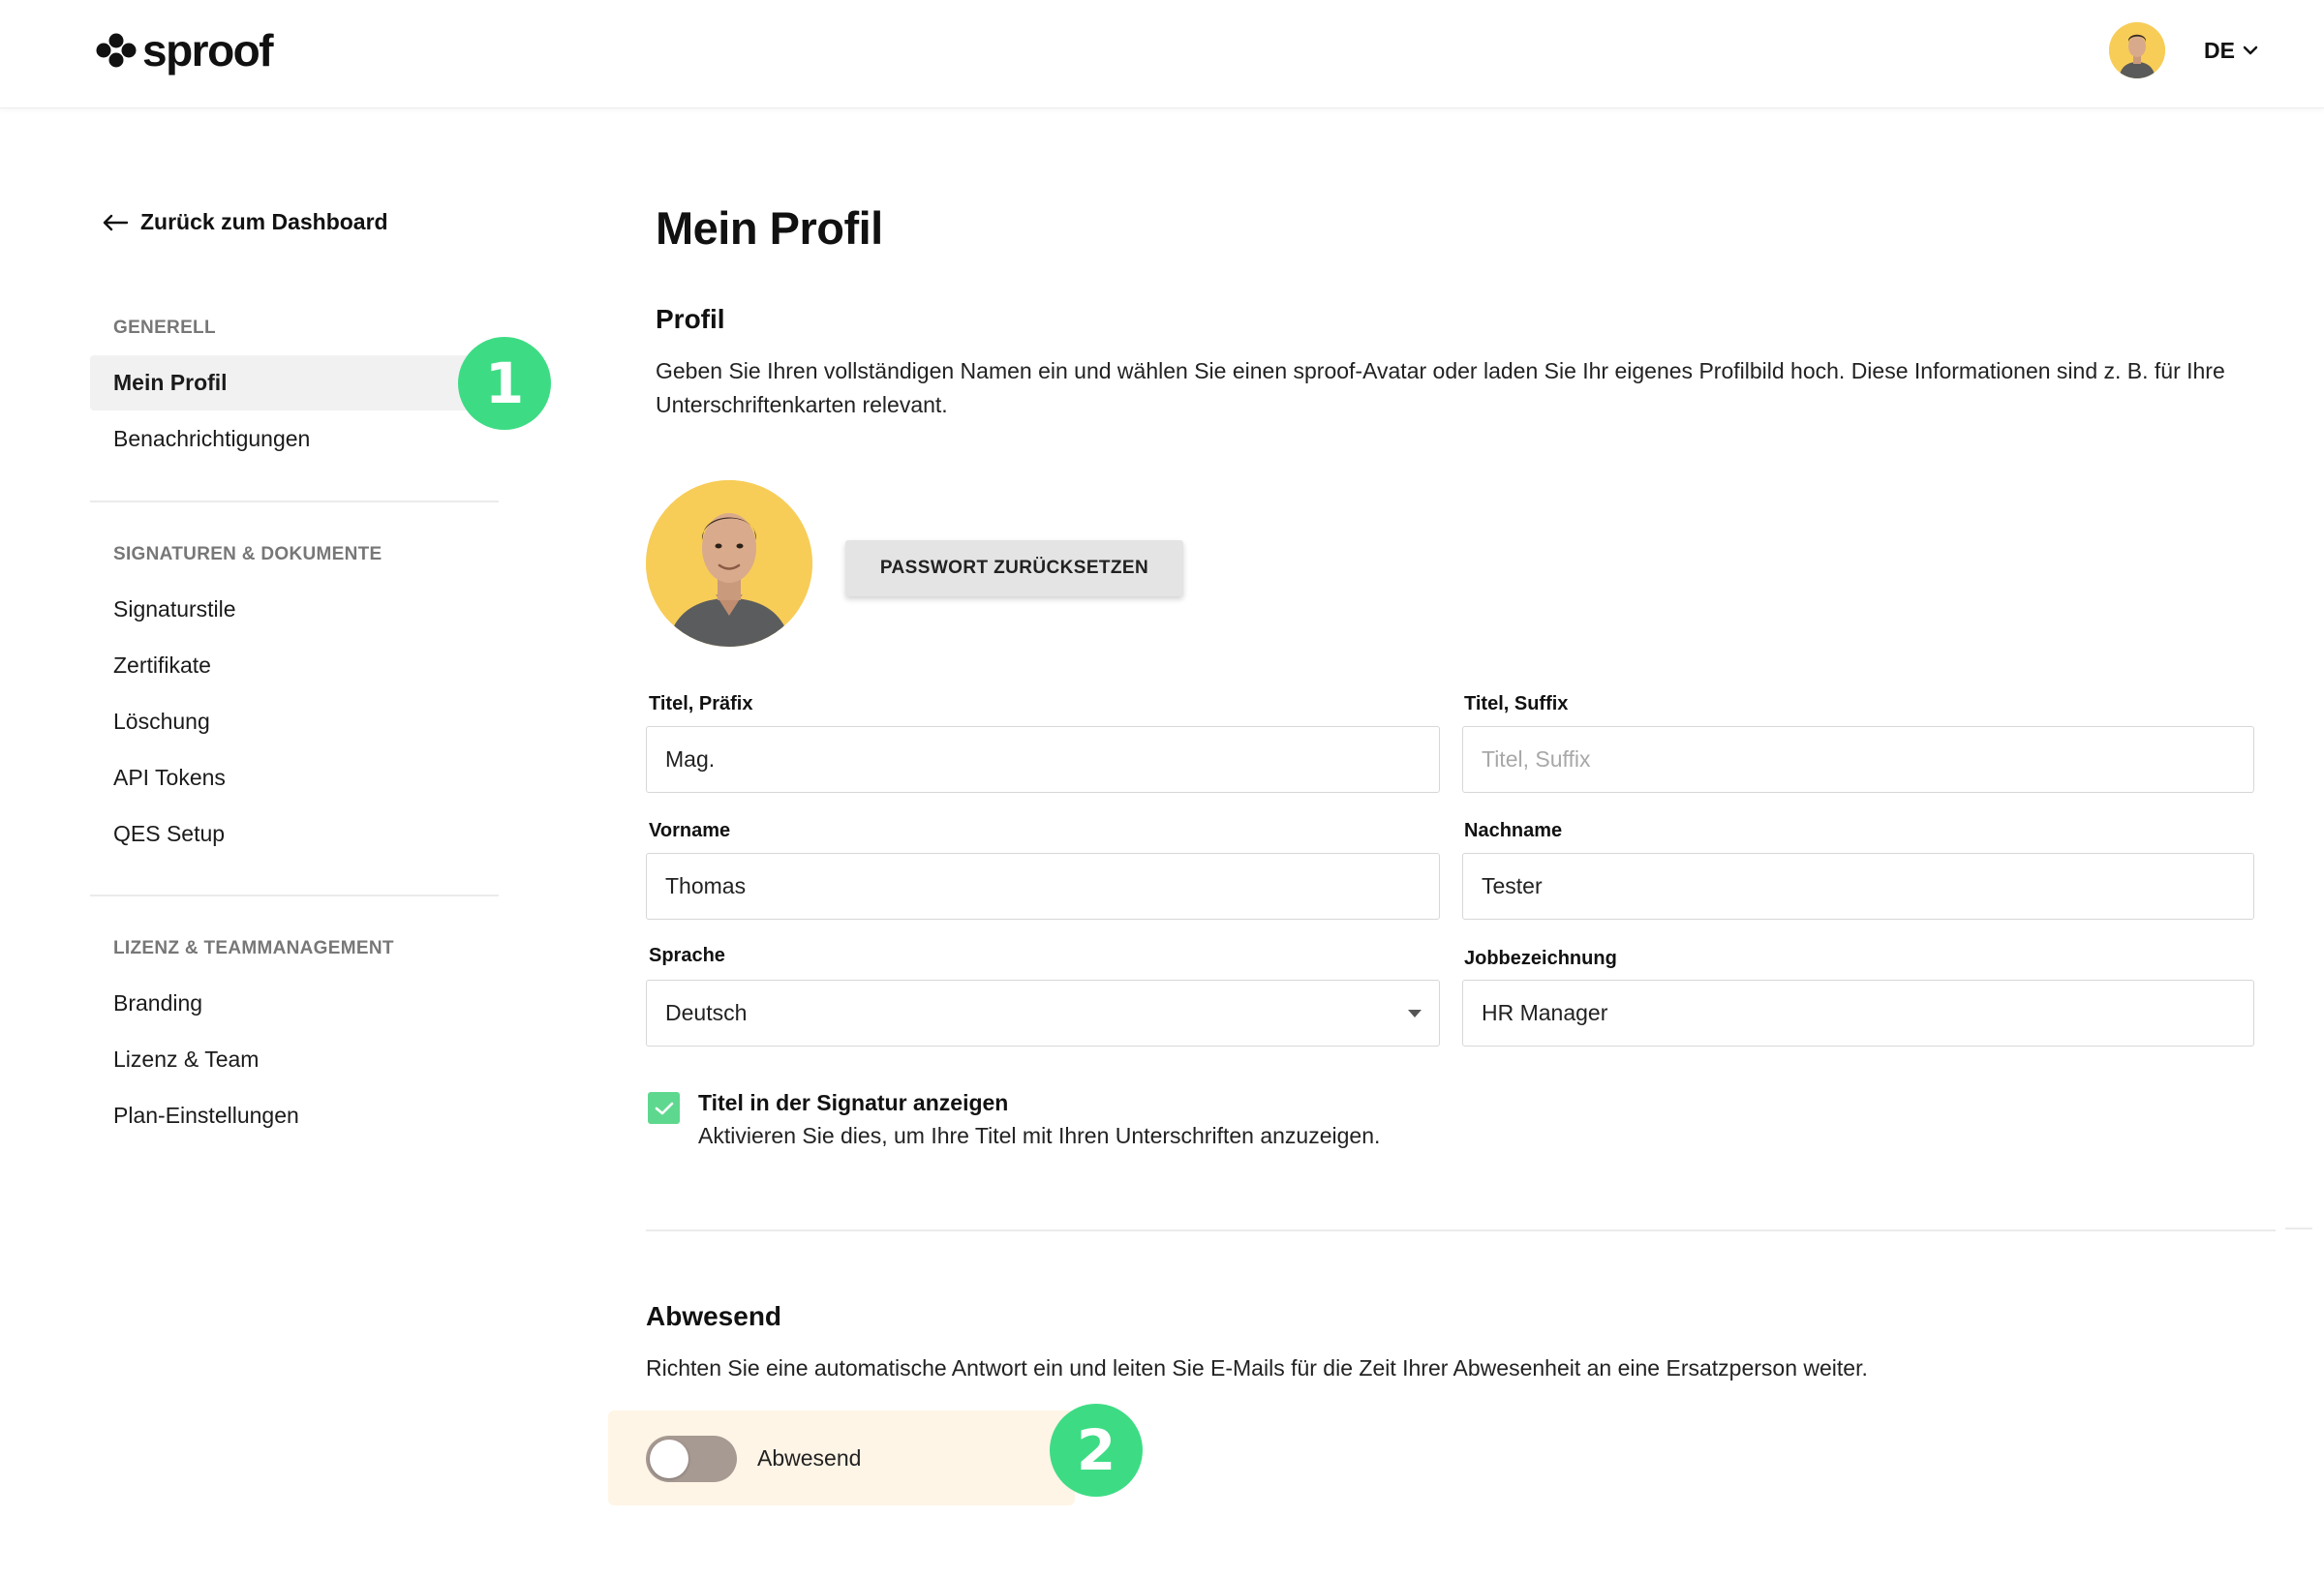 The image size is (2324, 1578). I want to click on sidebar-item-lizenz-team: Lizenz & Team, so click(186, 1059).